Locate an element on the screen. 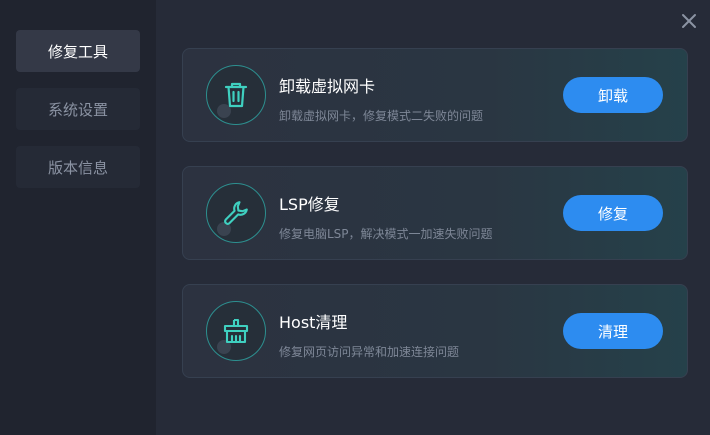 The width and height of the screenshot is (710, 435). wrench-icon is located at coordinates (236, 213).